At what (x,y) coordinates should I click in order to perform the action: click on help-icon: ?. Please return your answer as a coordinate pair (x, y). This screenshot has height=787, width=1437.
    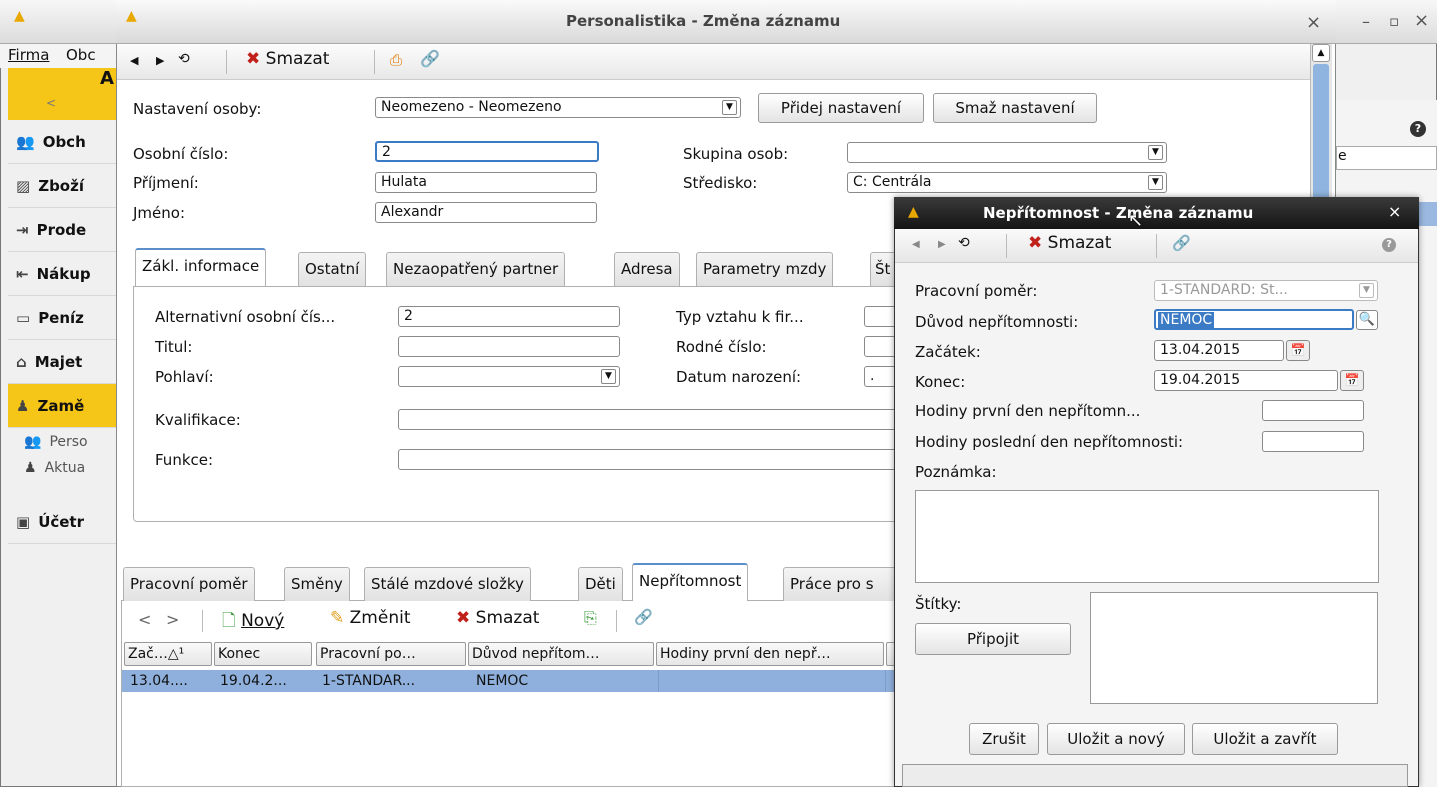
    Looking at the image, I should click on (1418, 129).